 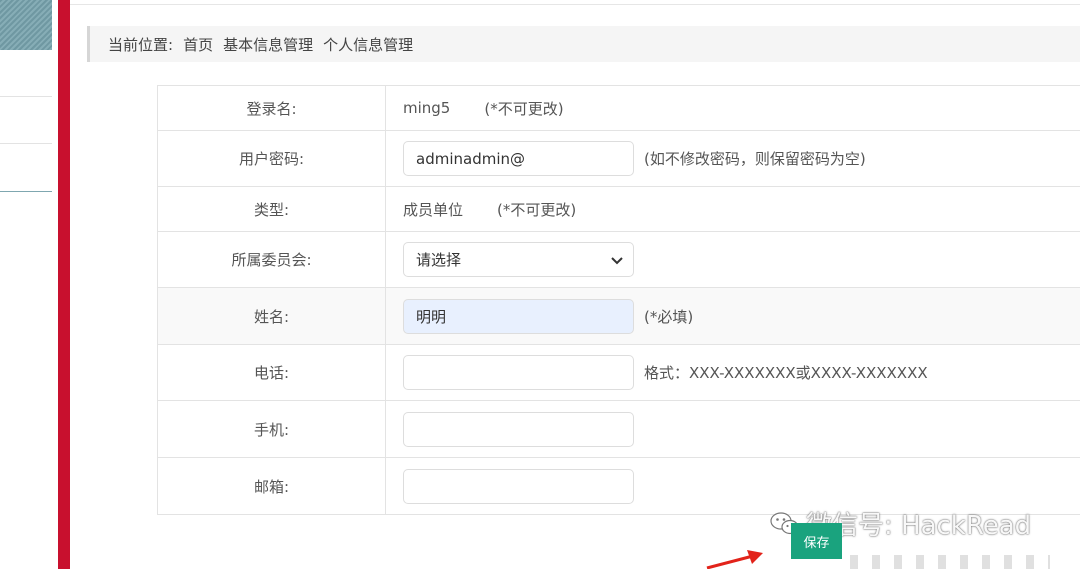 What do you see at coordinates (518, 372) in the screenshot?
I see `phone-input` at bounding box center [518, 372].